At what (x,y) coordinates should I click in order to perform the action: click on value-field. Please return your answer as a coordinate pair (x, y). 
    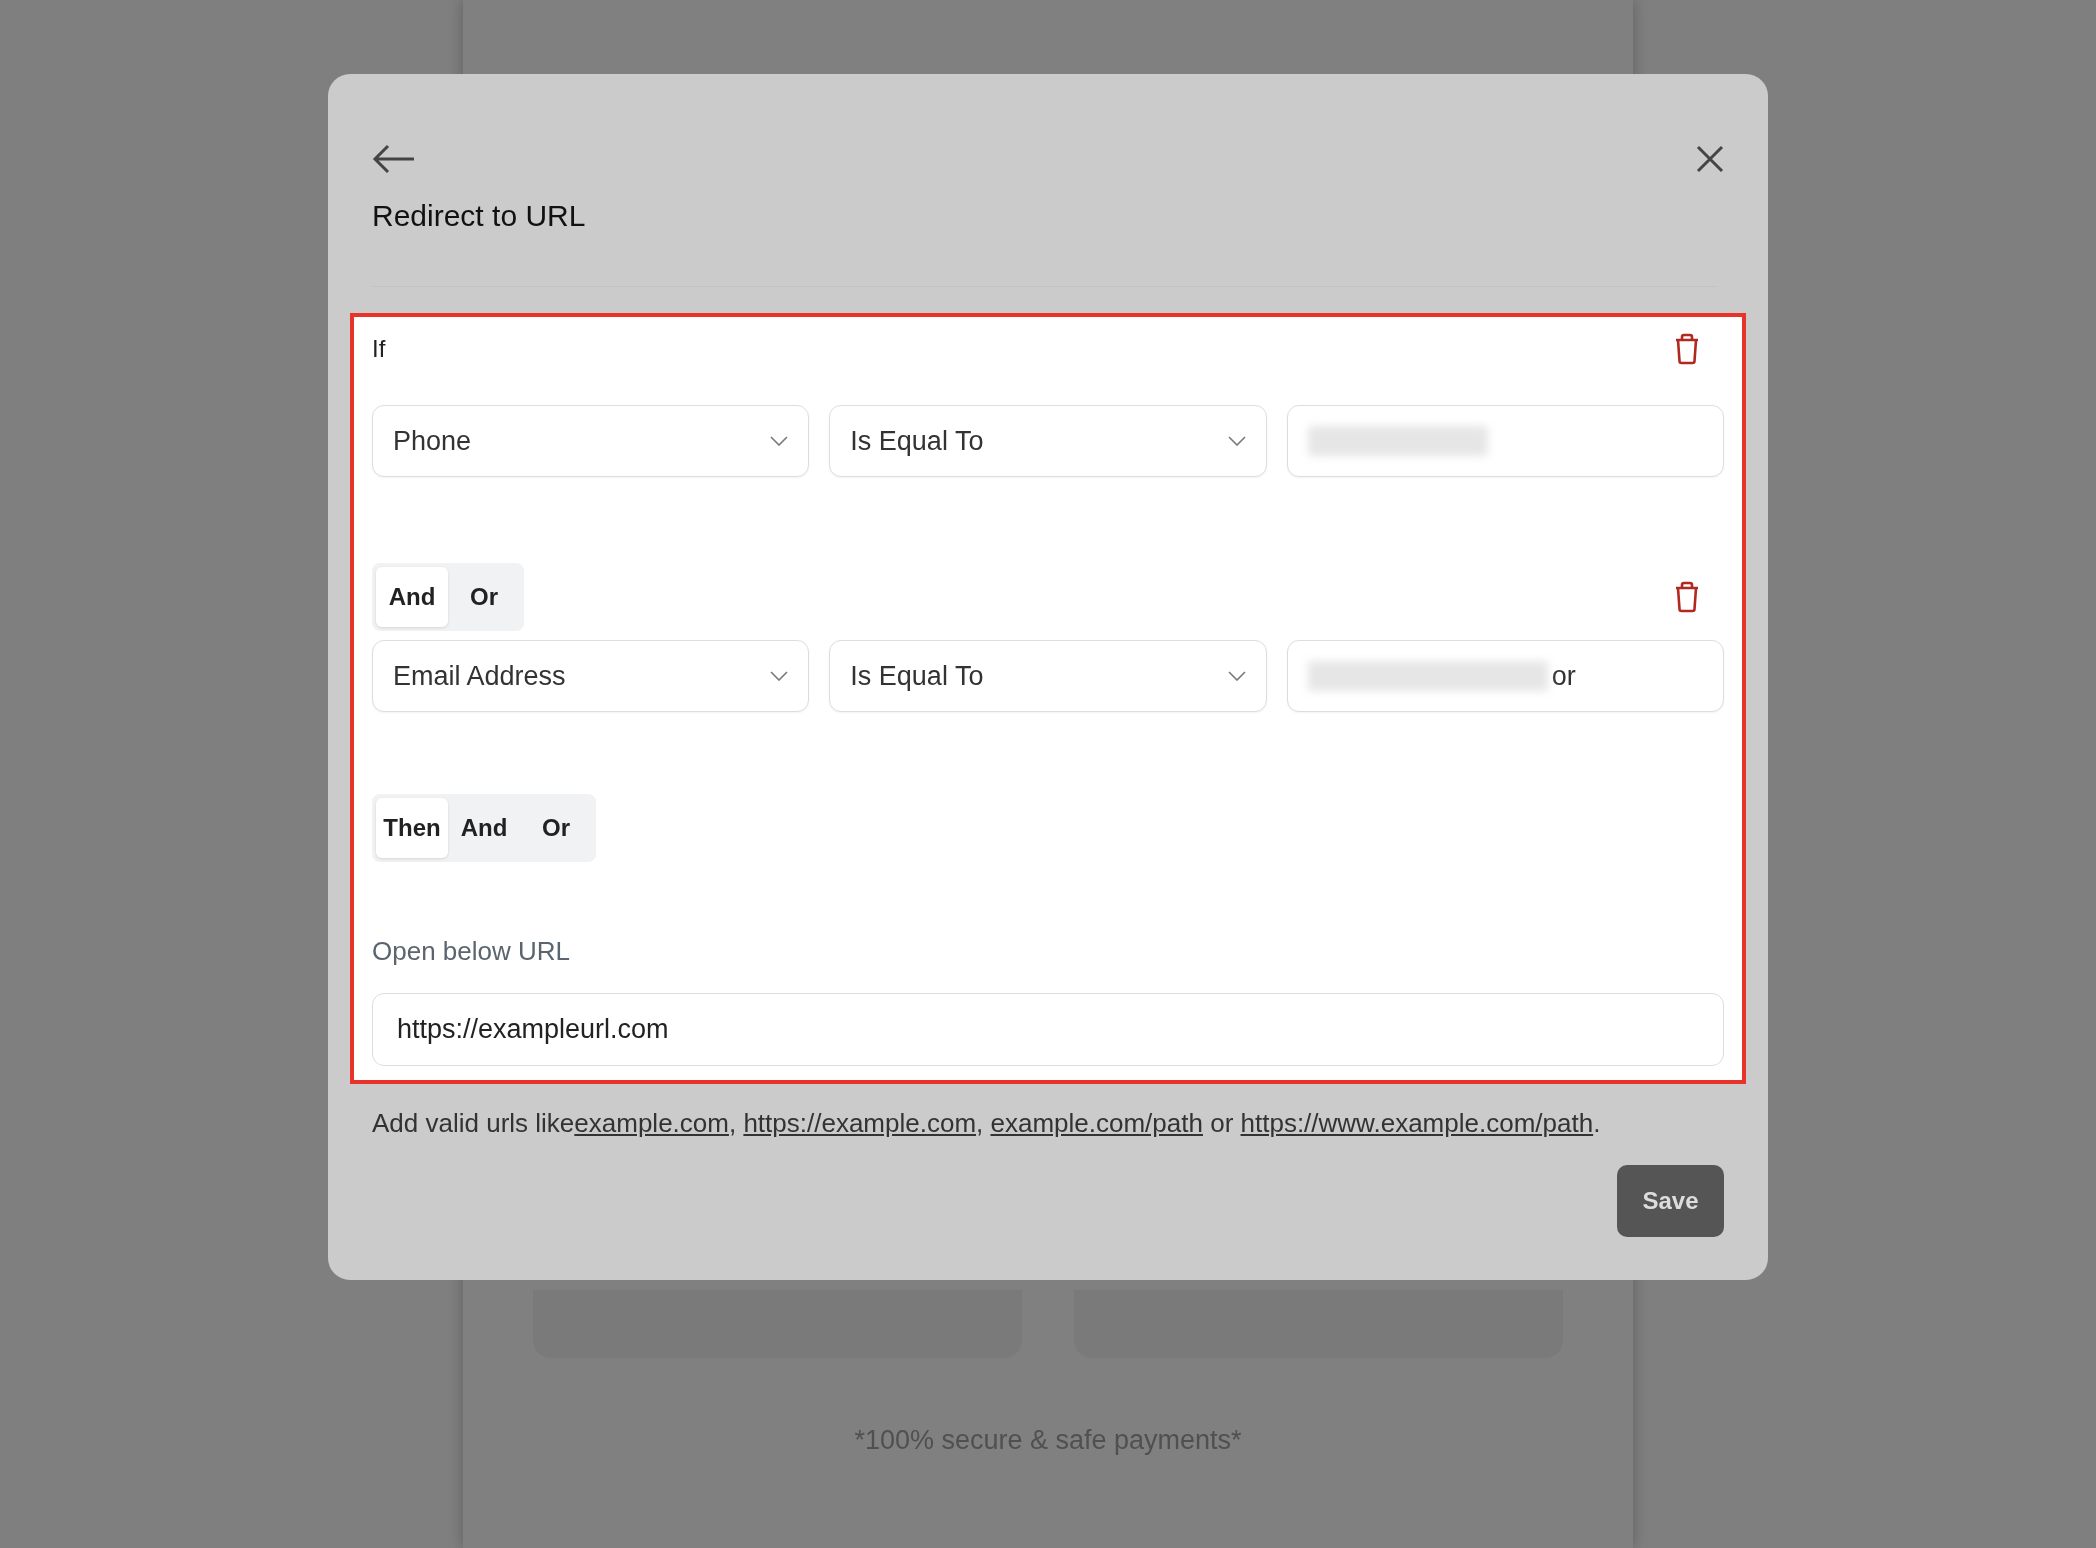
    Looking at the image, I should click on (1505, 441).